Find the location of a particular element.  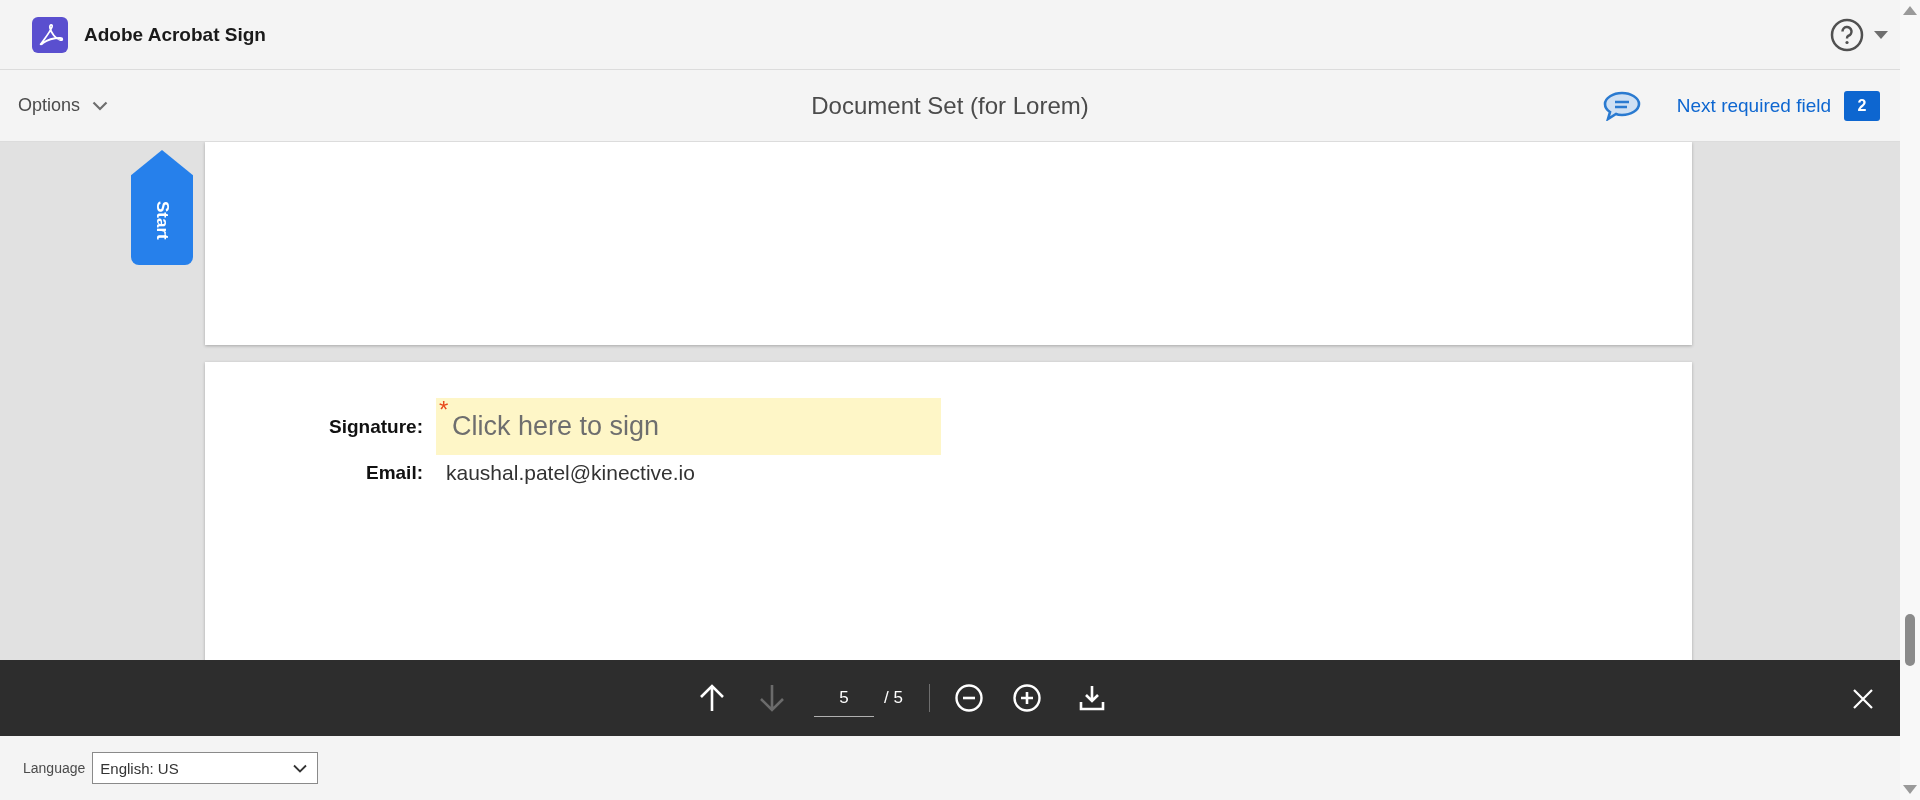

zoom-in-button is located at coordinates (1026, 698).